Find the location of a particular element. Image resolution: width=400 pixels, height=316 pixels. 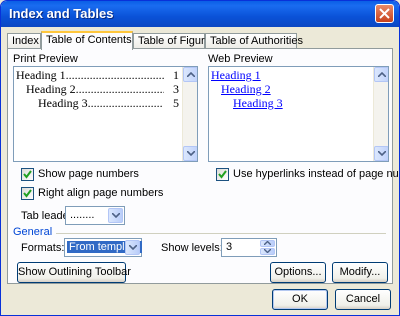

web-preview-label: Web Preview is located at coordinates (240, 59).